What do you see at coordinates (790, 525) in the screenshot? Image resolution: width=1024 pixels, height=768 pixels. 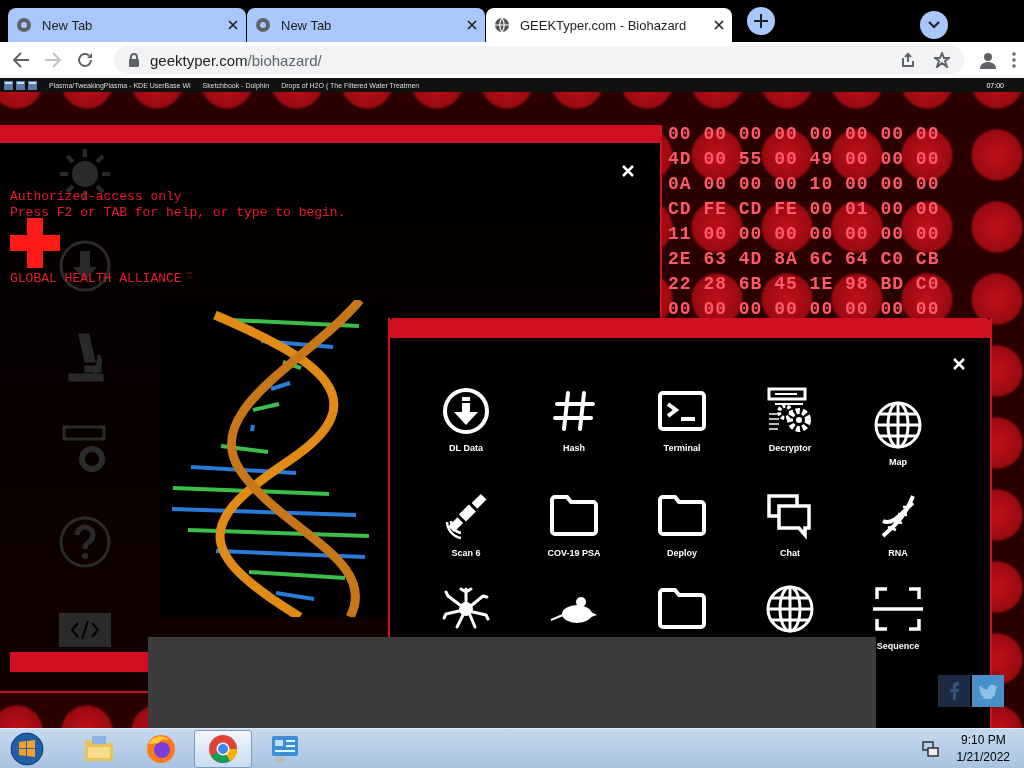 I see `app-launcher: Chat` at bounding box center [790, 525].